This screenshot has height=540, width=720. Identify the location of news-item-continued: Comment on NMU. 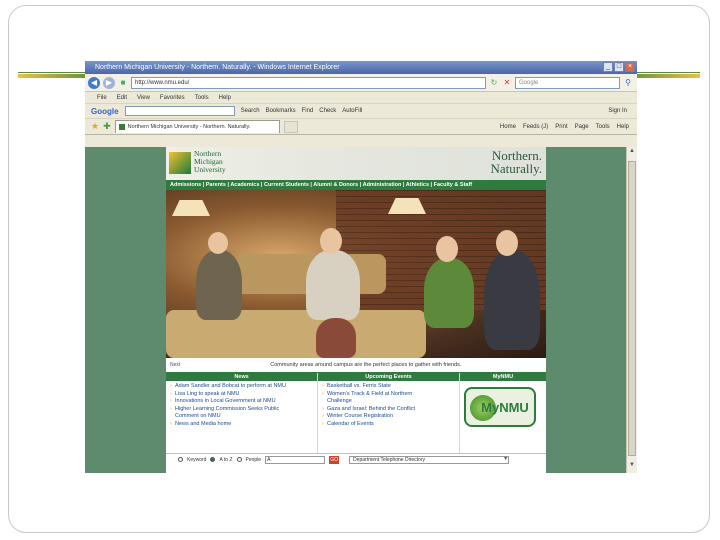
(243, 417).